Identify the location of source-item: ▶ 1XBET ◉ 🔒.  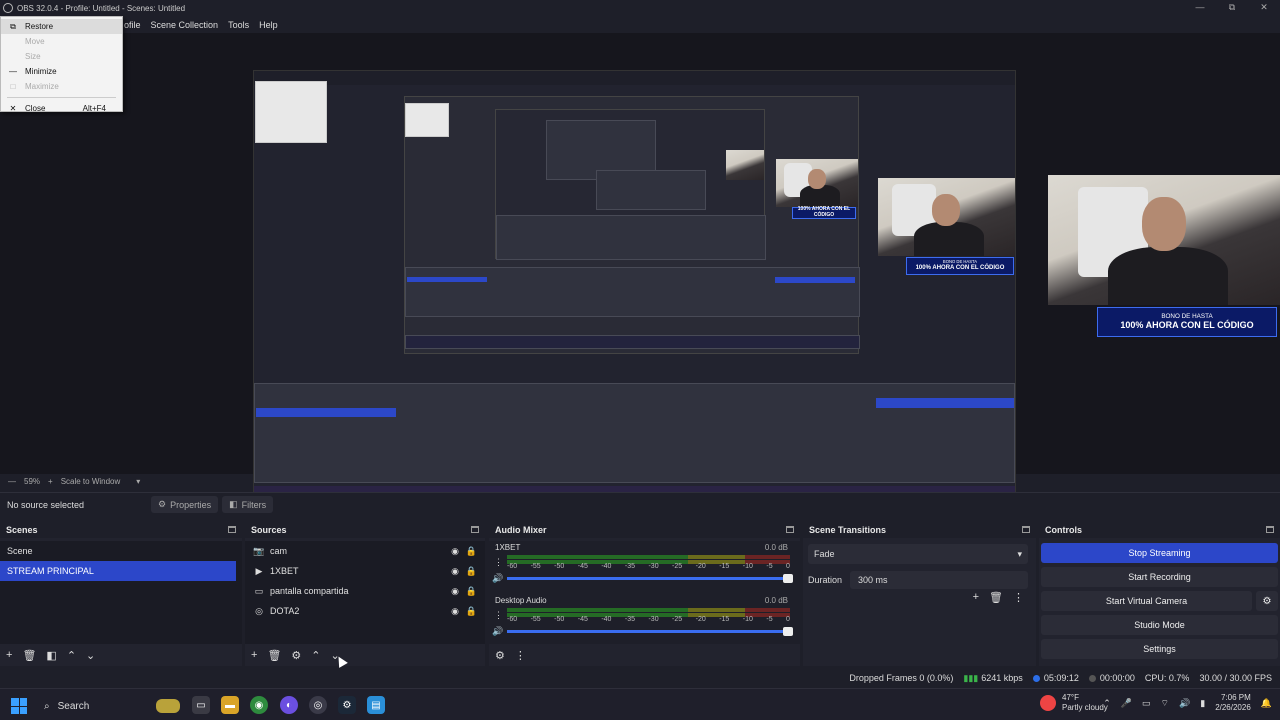
(365, 571).